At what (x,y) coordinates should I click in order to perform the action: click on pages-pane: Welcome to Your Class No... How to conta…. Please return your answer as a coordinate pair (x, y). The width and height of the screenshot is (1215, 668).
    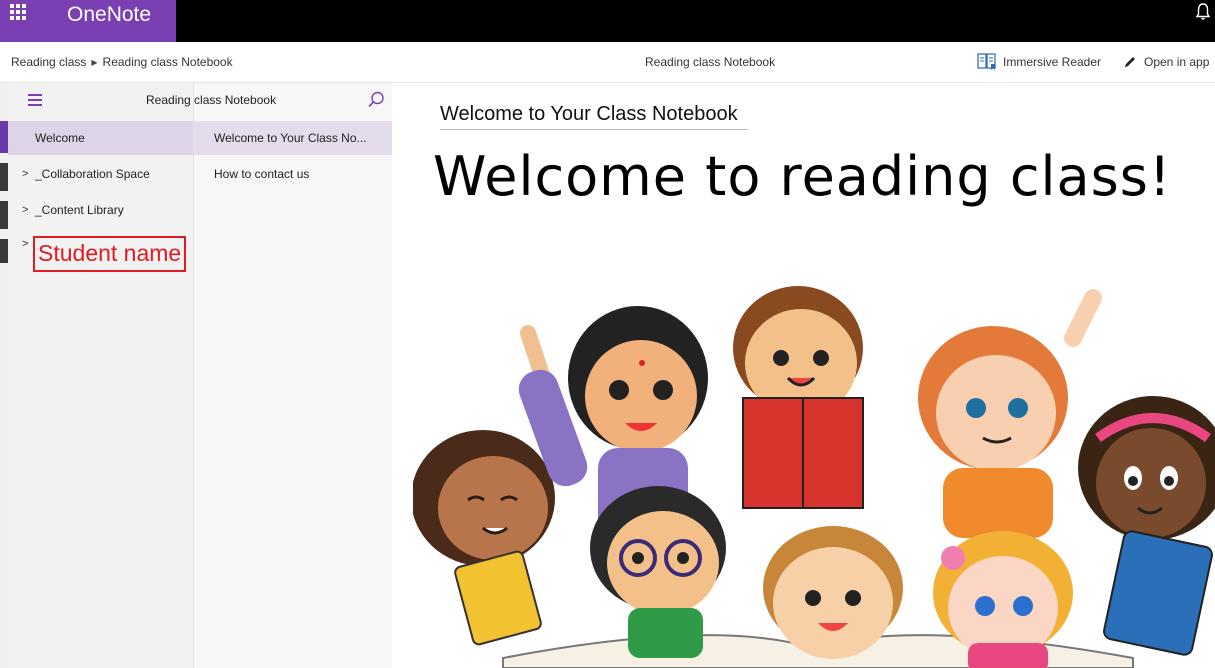
    Looking at the image, I should click on (293, 375).